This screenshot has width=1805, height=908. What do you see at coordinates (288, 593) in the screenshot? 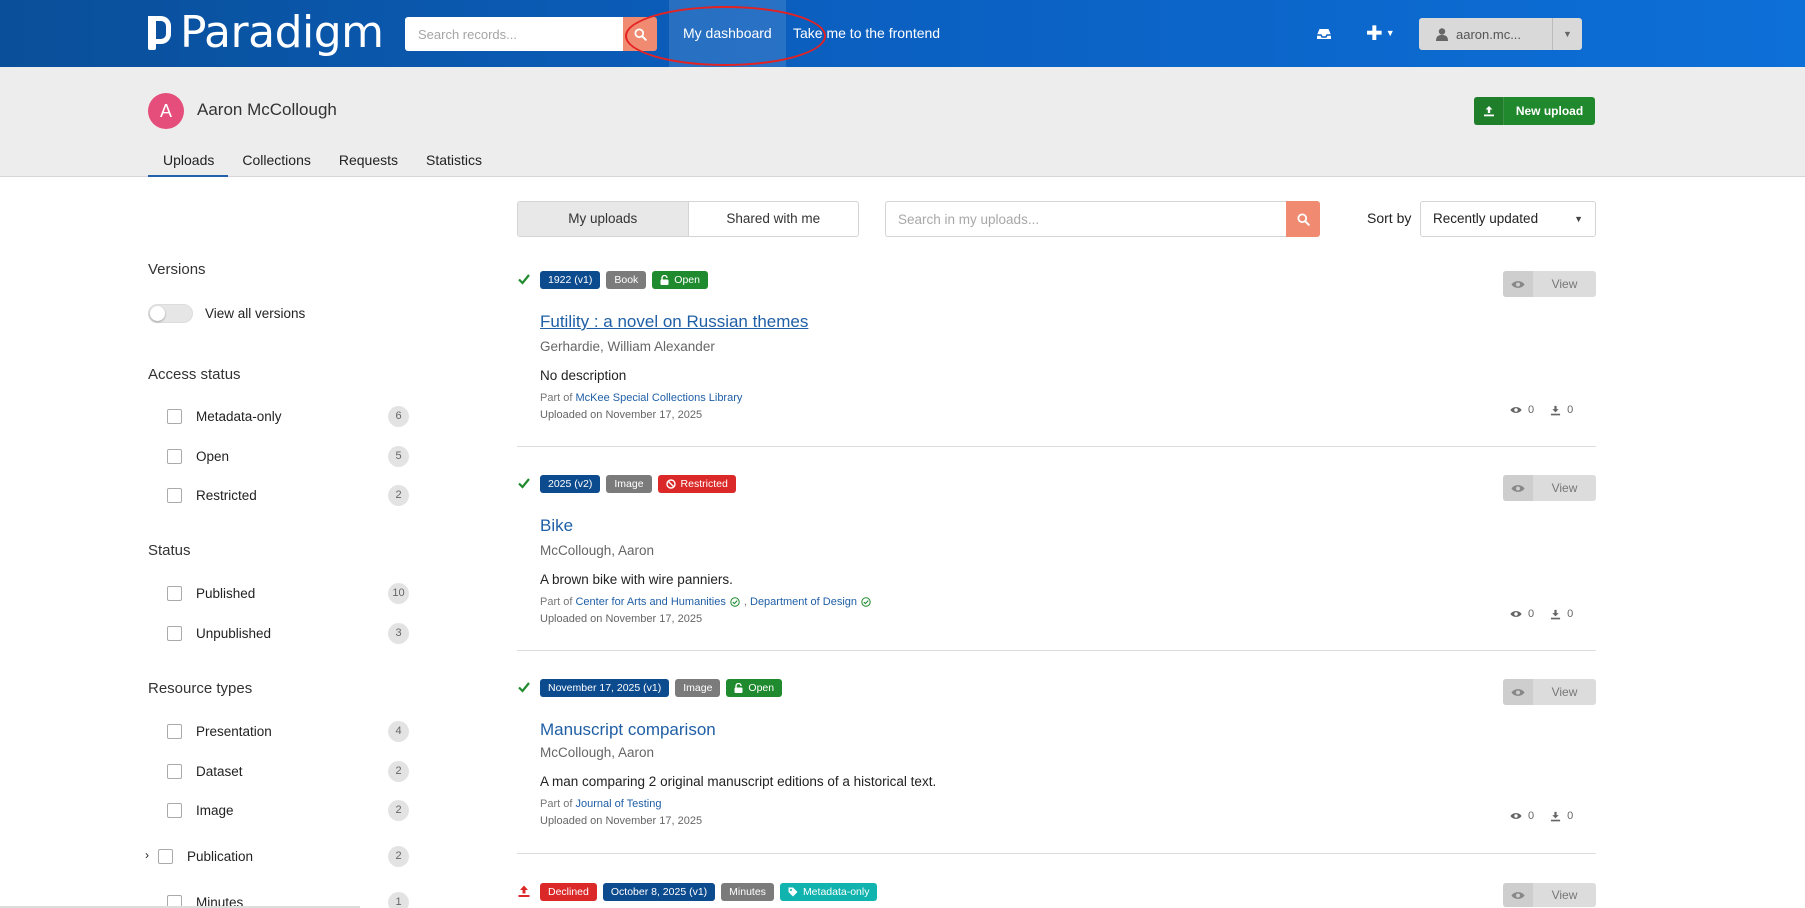
I see `facet-status-published: Published 10` at bounding box center [288, 593].